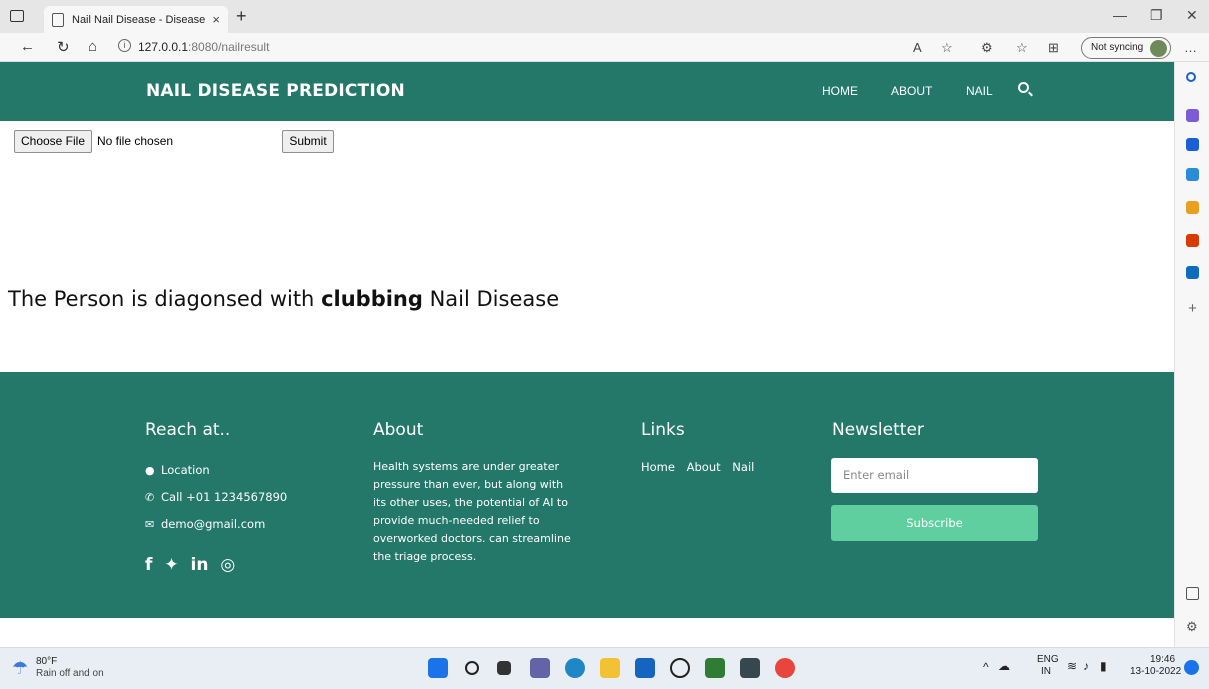  Describe the element at coordinates (1158, 48) in the screenshot. I see `avatar` at that location.